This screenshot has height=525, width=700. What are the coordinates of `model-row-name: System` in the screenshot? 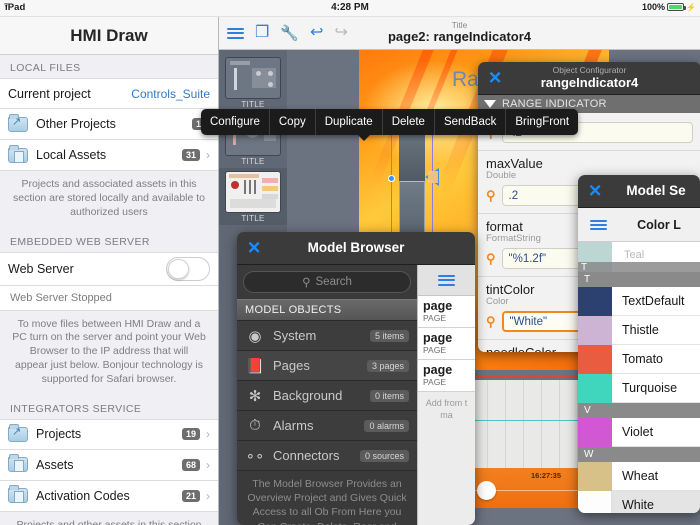 It's located at (295, 335).